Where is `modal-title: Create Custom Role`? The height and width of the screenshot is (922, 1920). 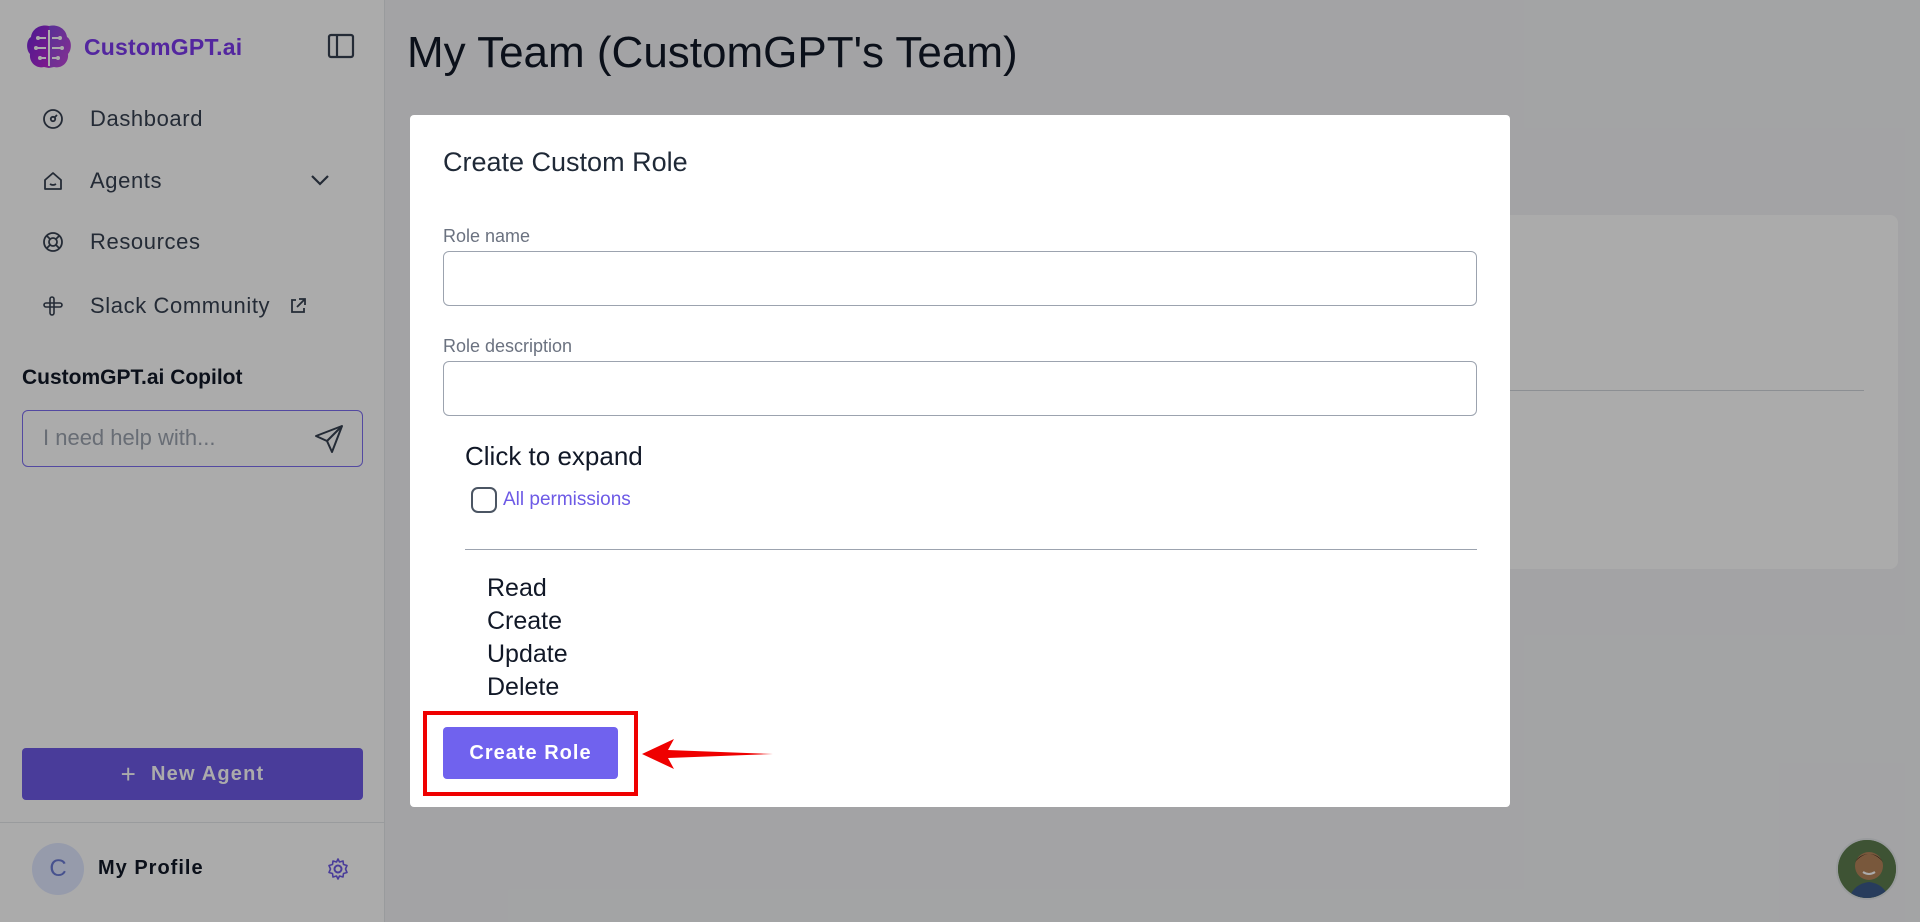 modal-title: Create Custom Role is located at coordinates (565, 162).